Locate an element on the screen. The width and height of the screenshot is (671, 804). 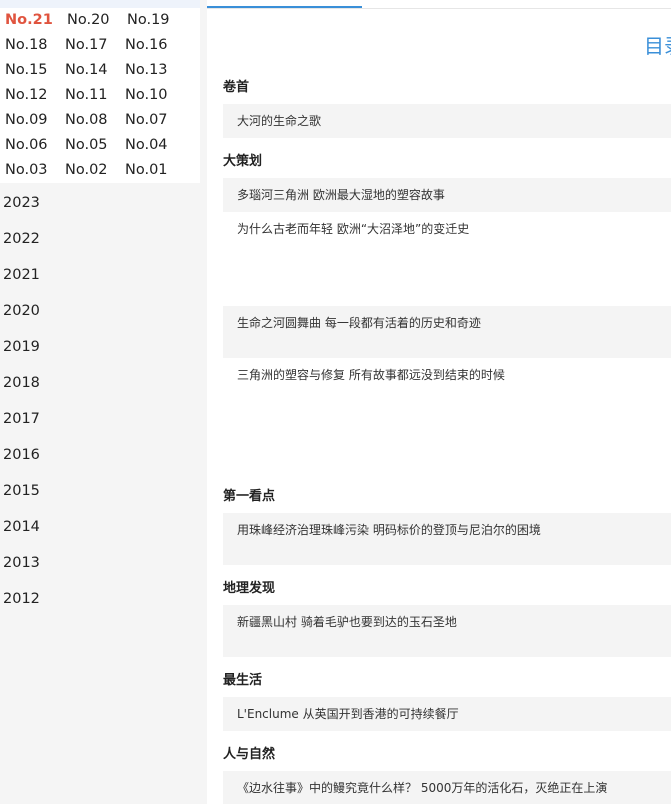
year-item-2019: 2019 is located at coordinates (21, 347).